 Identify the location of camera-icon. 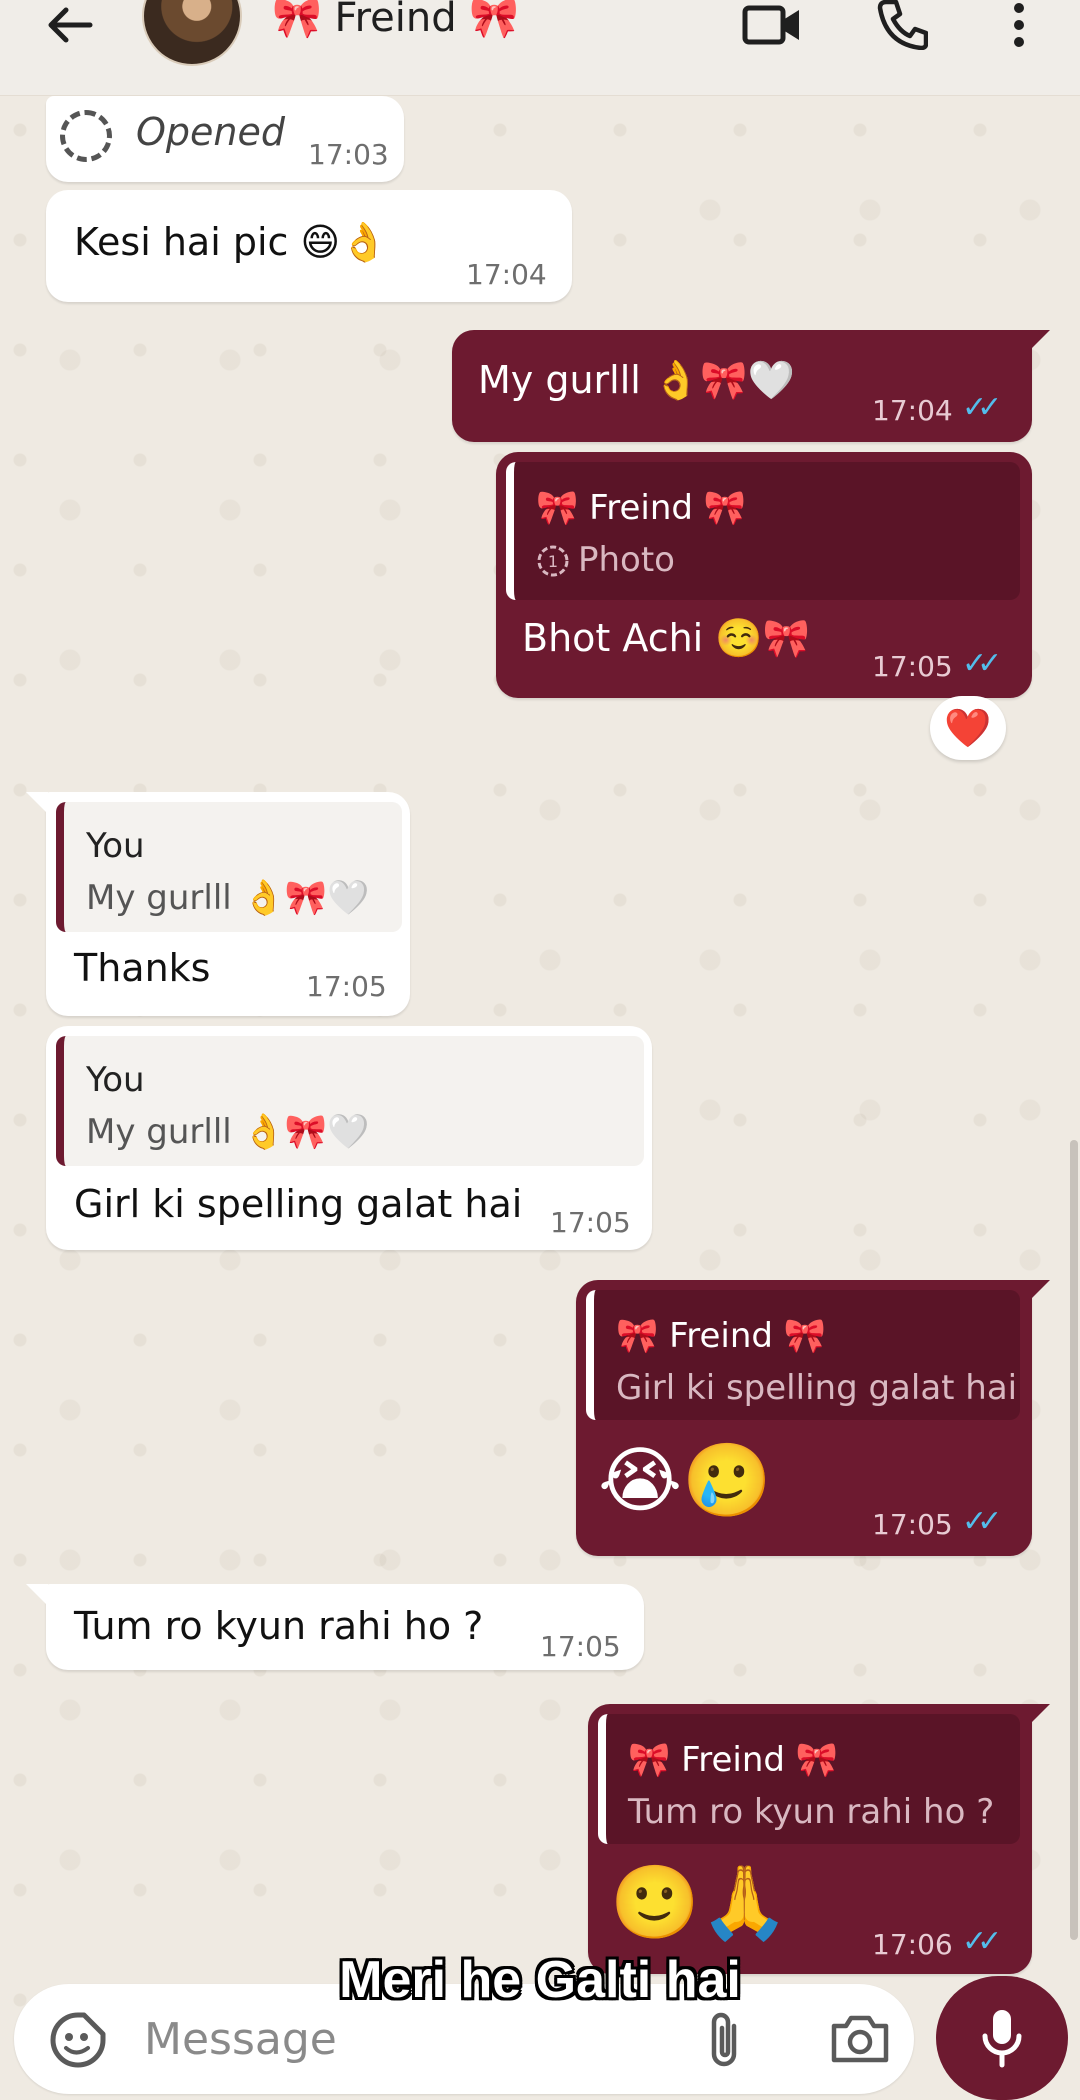
(860, 2039).